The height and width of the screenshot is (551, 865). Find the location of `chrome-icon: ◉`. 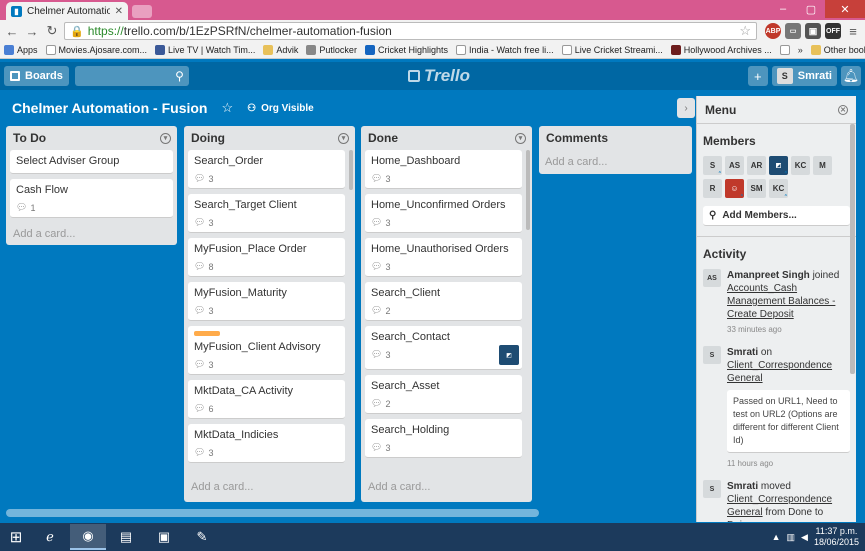

chrome-icon: ◉ is located at coordinates (88, 537).